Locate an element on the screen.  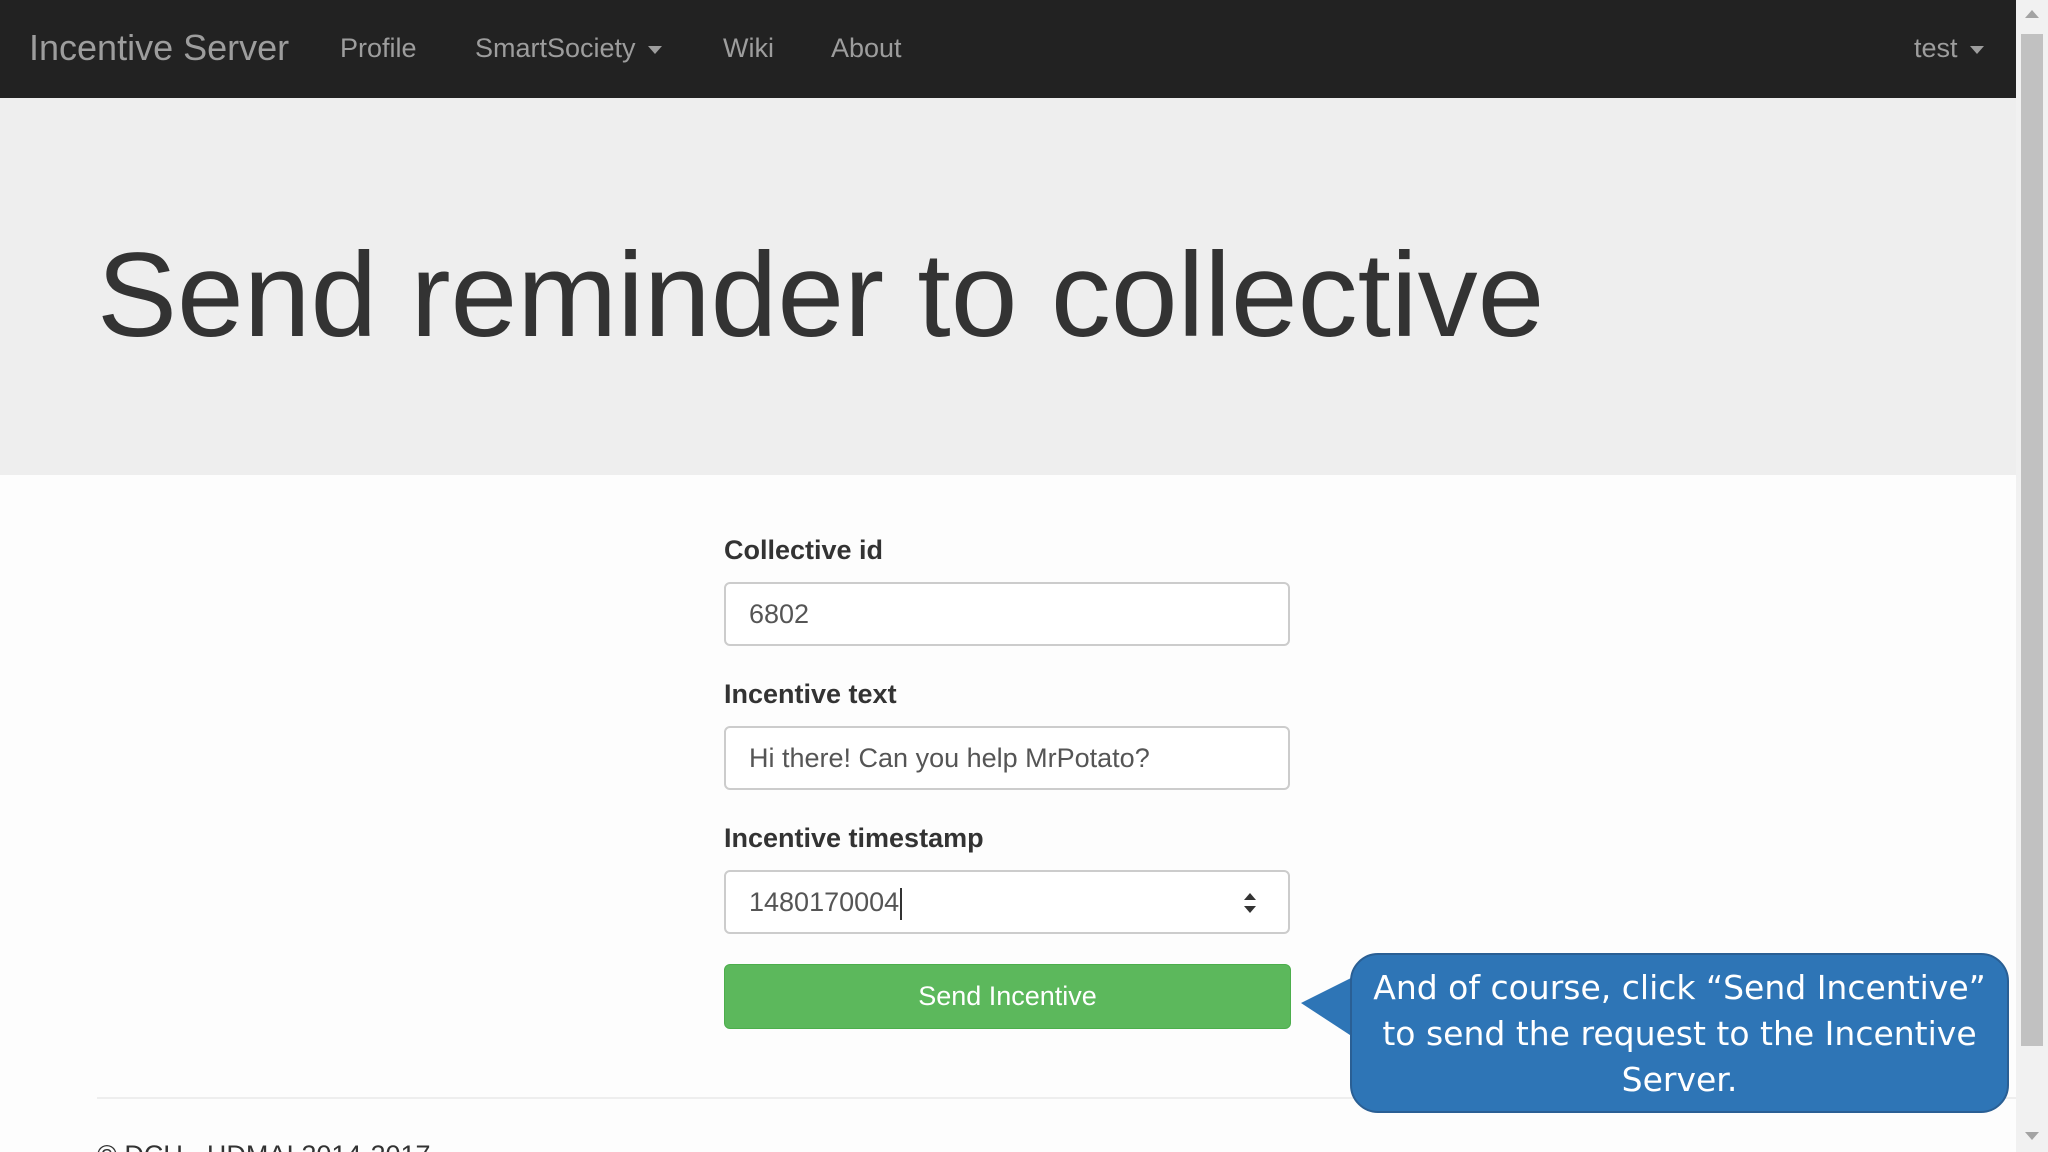
collective-id-value: 6802 is located at coordinates (779, 614).